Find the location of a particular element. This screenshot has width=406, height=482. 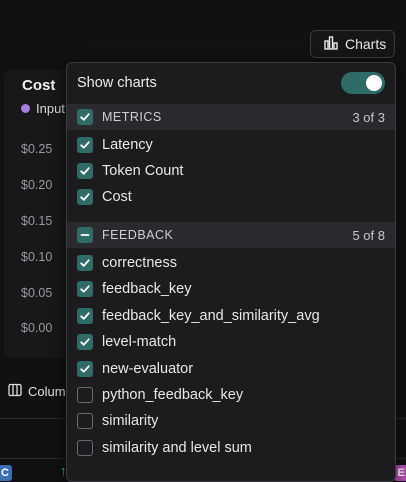

feedback-count: 5 of 8 is located at coordinates (368, 235).